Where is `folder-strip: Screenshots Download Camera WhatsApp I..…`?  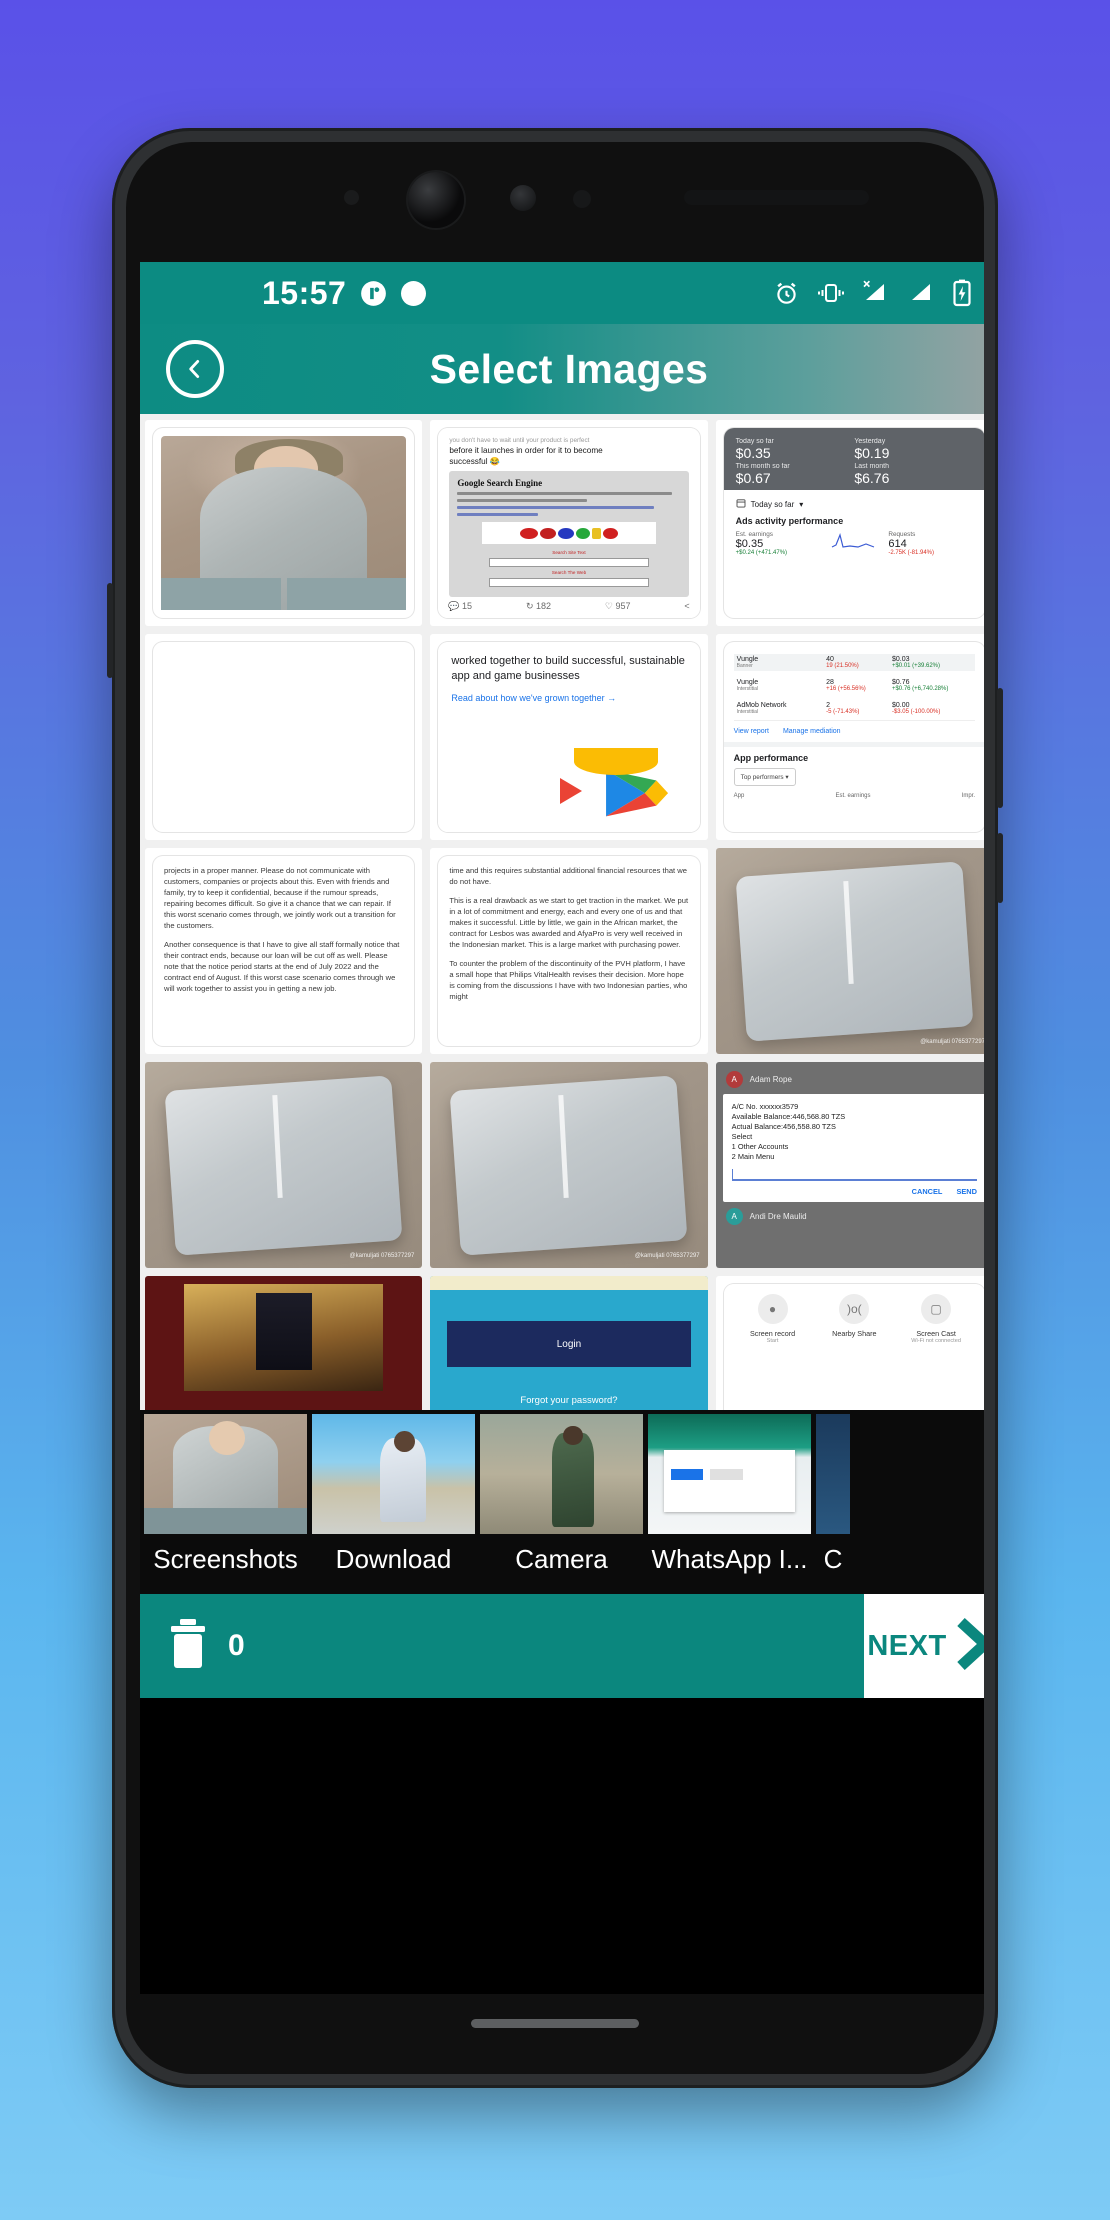 folder-strip: Screenshots Download Camera WhatsApp I..… is located at coordinates (562, 1502).